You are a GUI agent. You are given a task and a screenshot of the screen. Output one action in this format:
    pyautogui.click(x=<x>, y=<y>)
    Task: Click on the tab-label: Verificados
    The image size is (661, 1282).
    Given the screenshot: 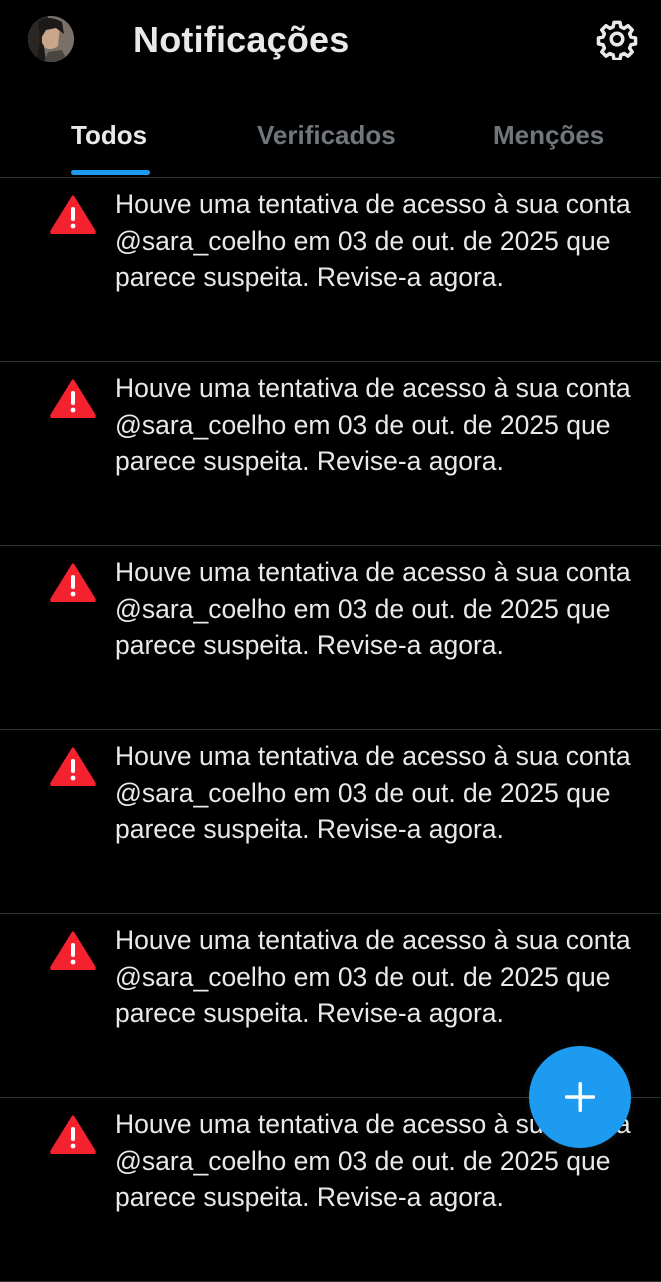 What is the action you would take?
    pyautogui.click(x=326, y=135)
    